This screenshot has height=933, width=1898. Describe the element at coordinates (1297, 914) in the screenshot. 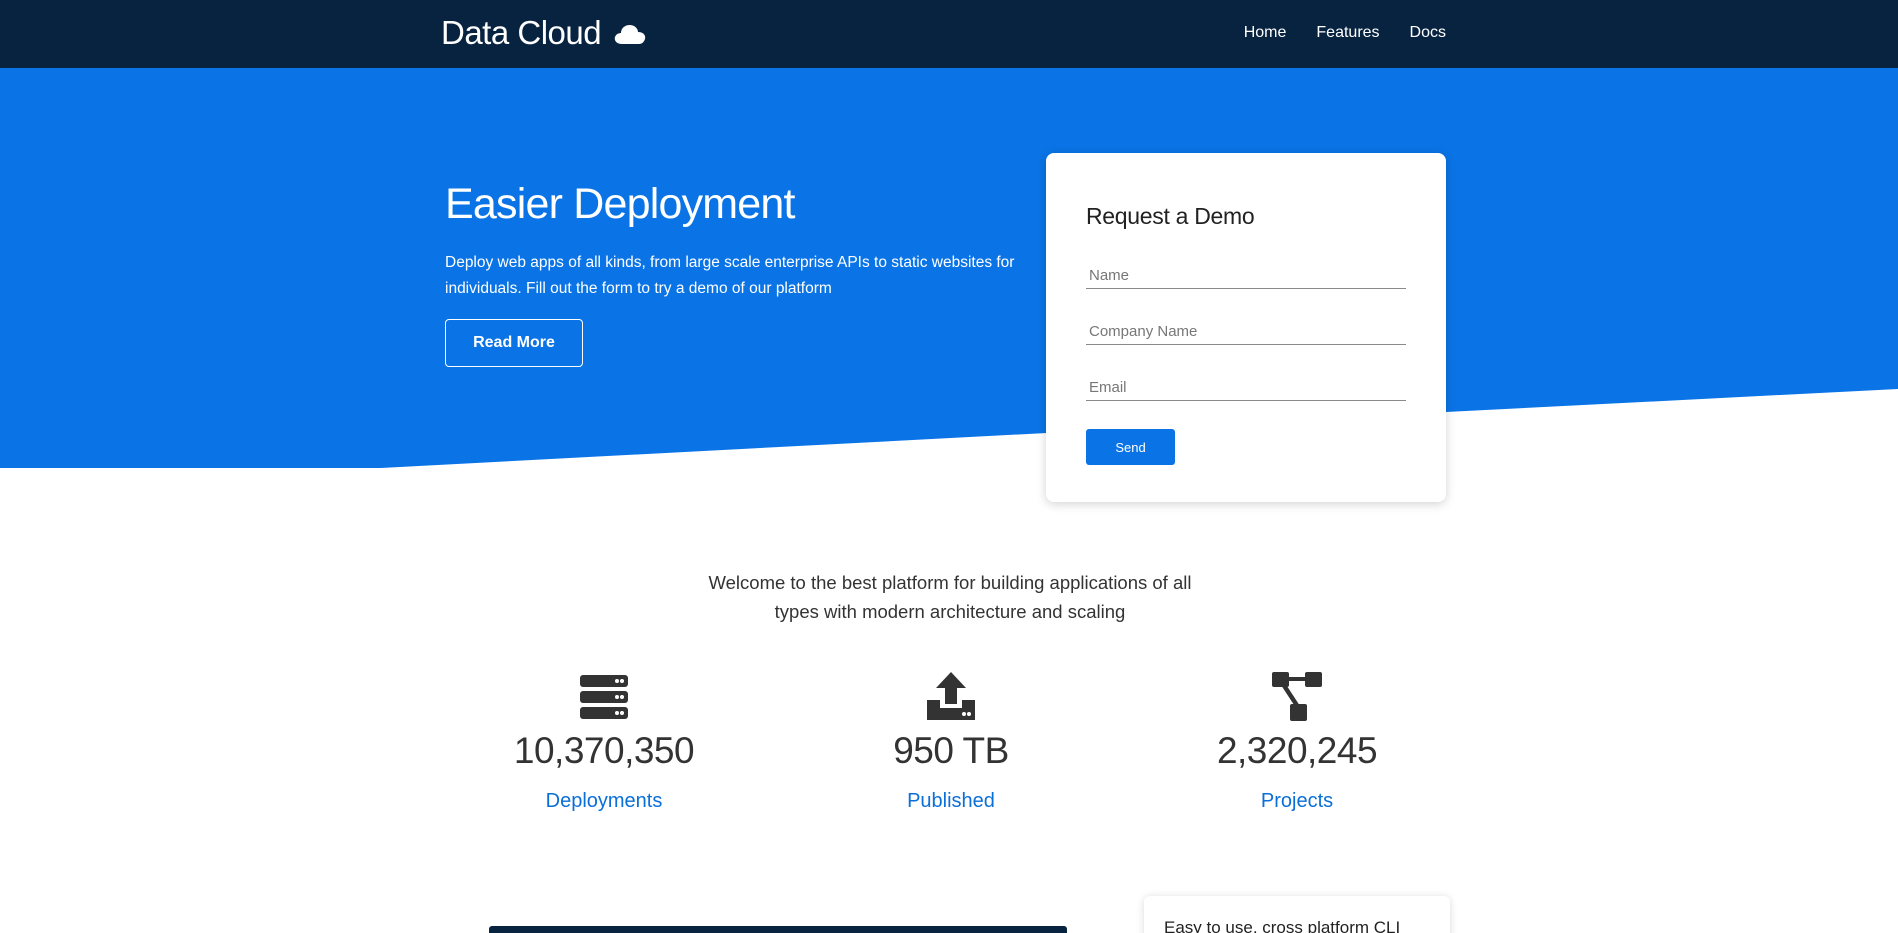

I see `feature-card: Easy to use, cross platform CLI` at that location.